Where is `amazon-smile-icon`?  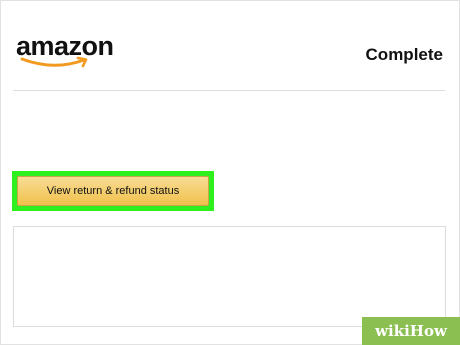 amazon-smile-icon is located at coordinates (54, 62).